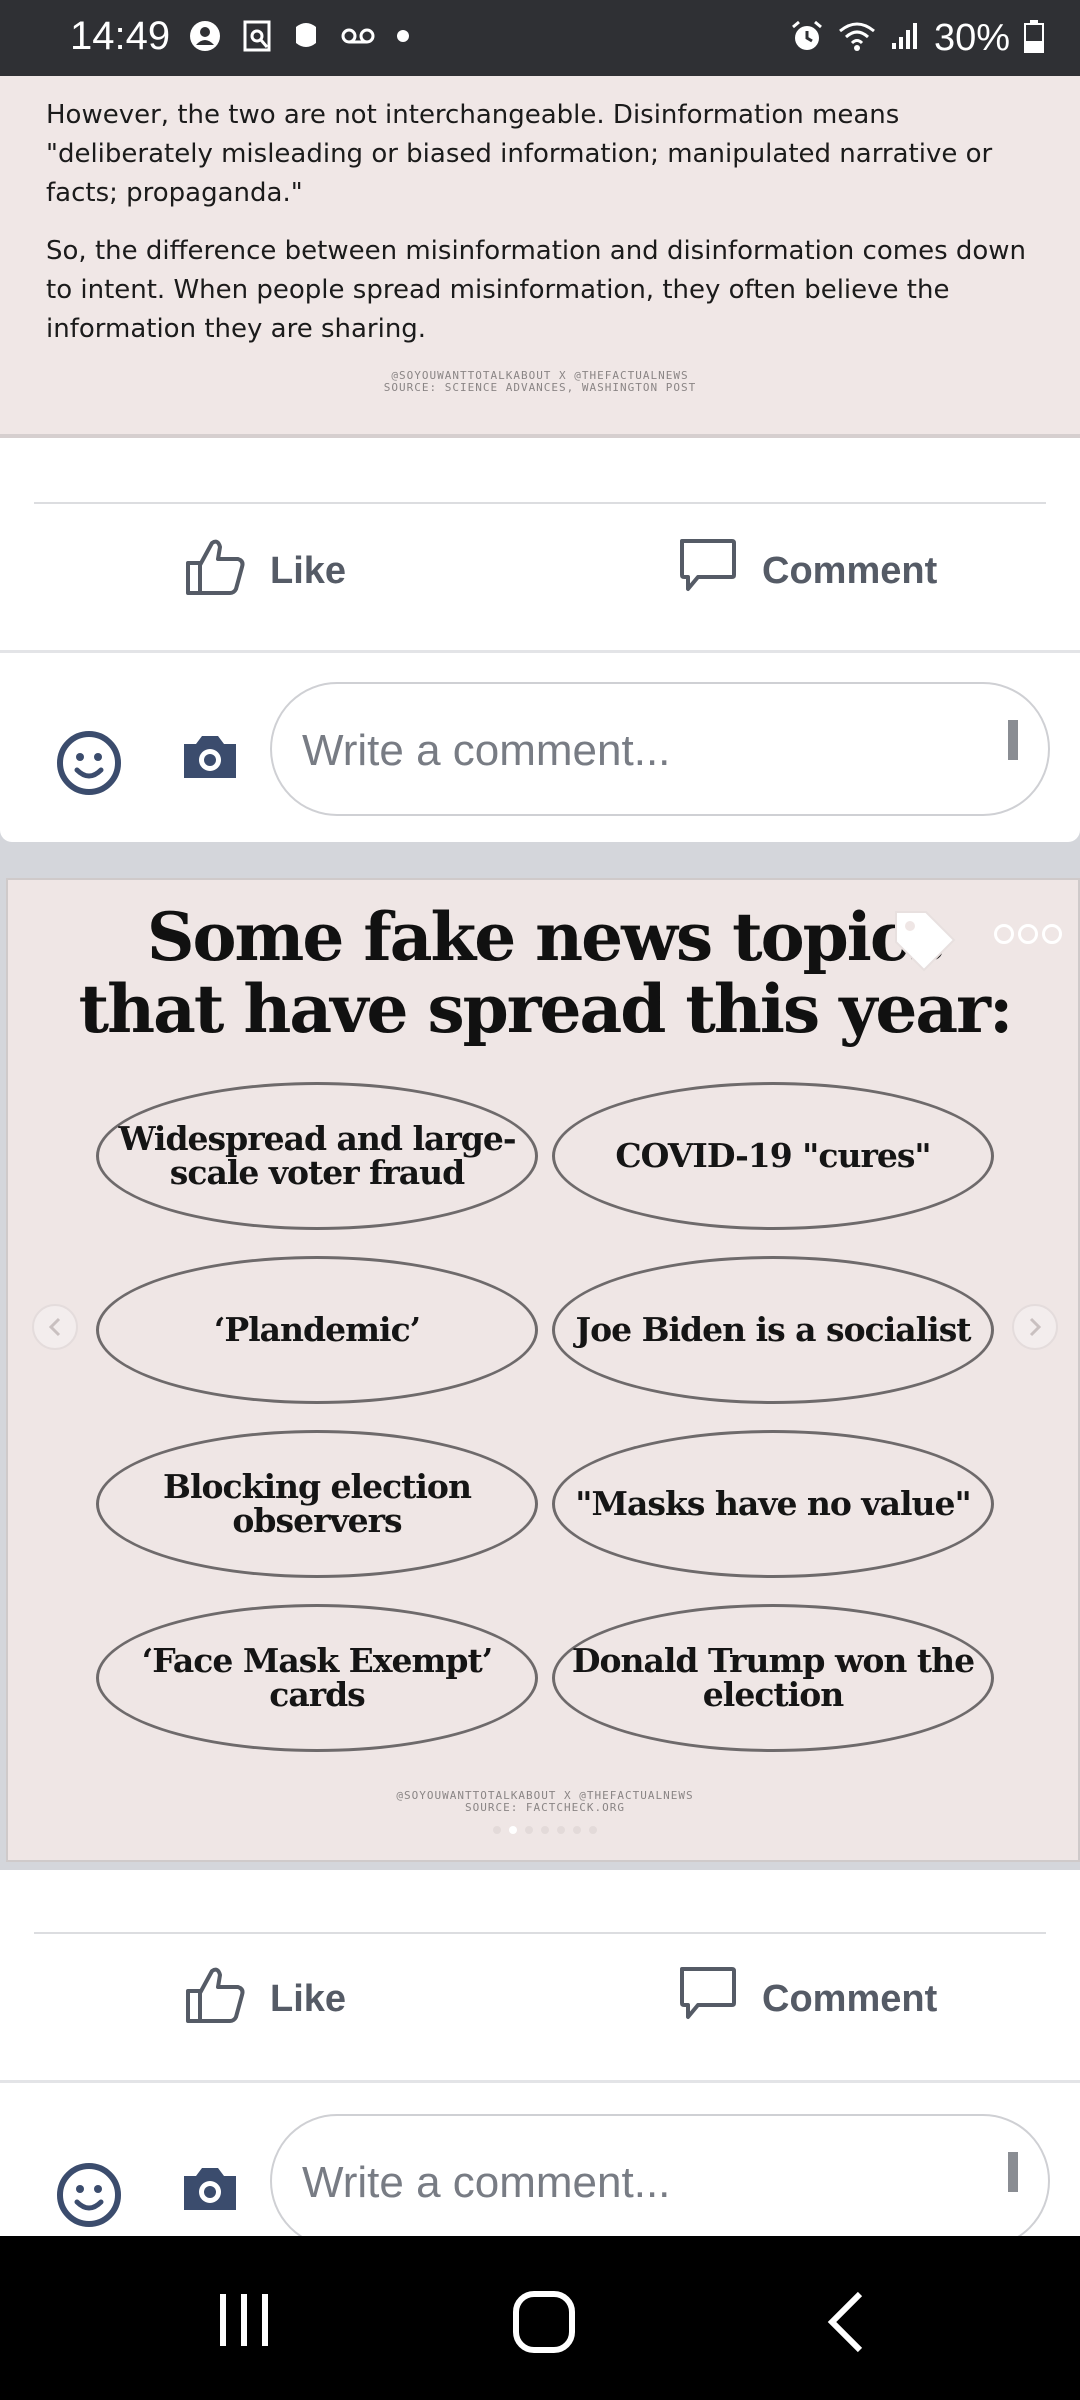  What do you see at coordinates (857, 38) in the screenshot?
I see `wifi-icon` at bounding box center [857, 38].